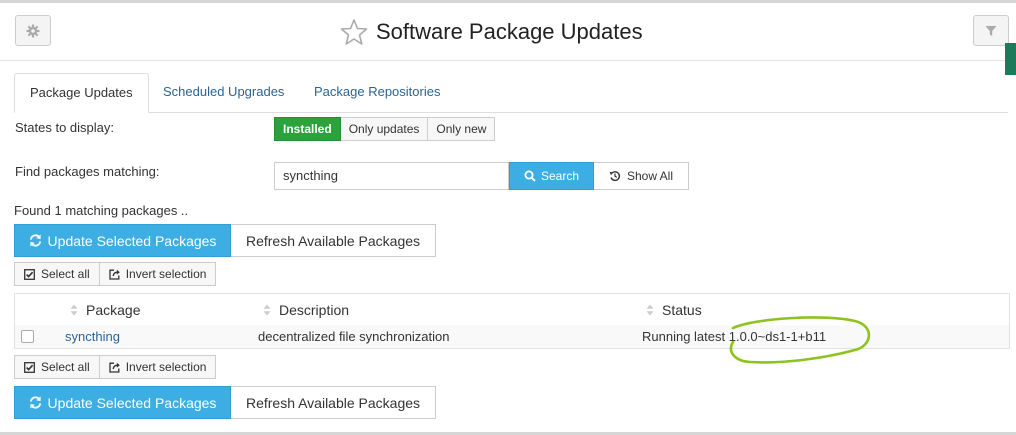 Image resolution: width=1016 pixels, height=435 pixels. Describe the element at coordinates (81, 93) in the screenshot. I see `tab-package-updates: Package Updates` at that location.